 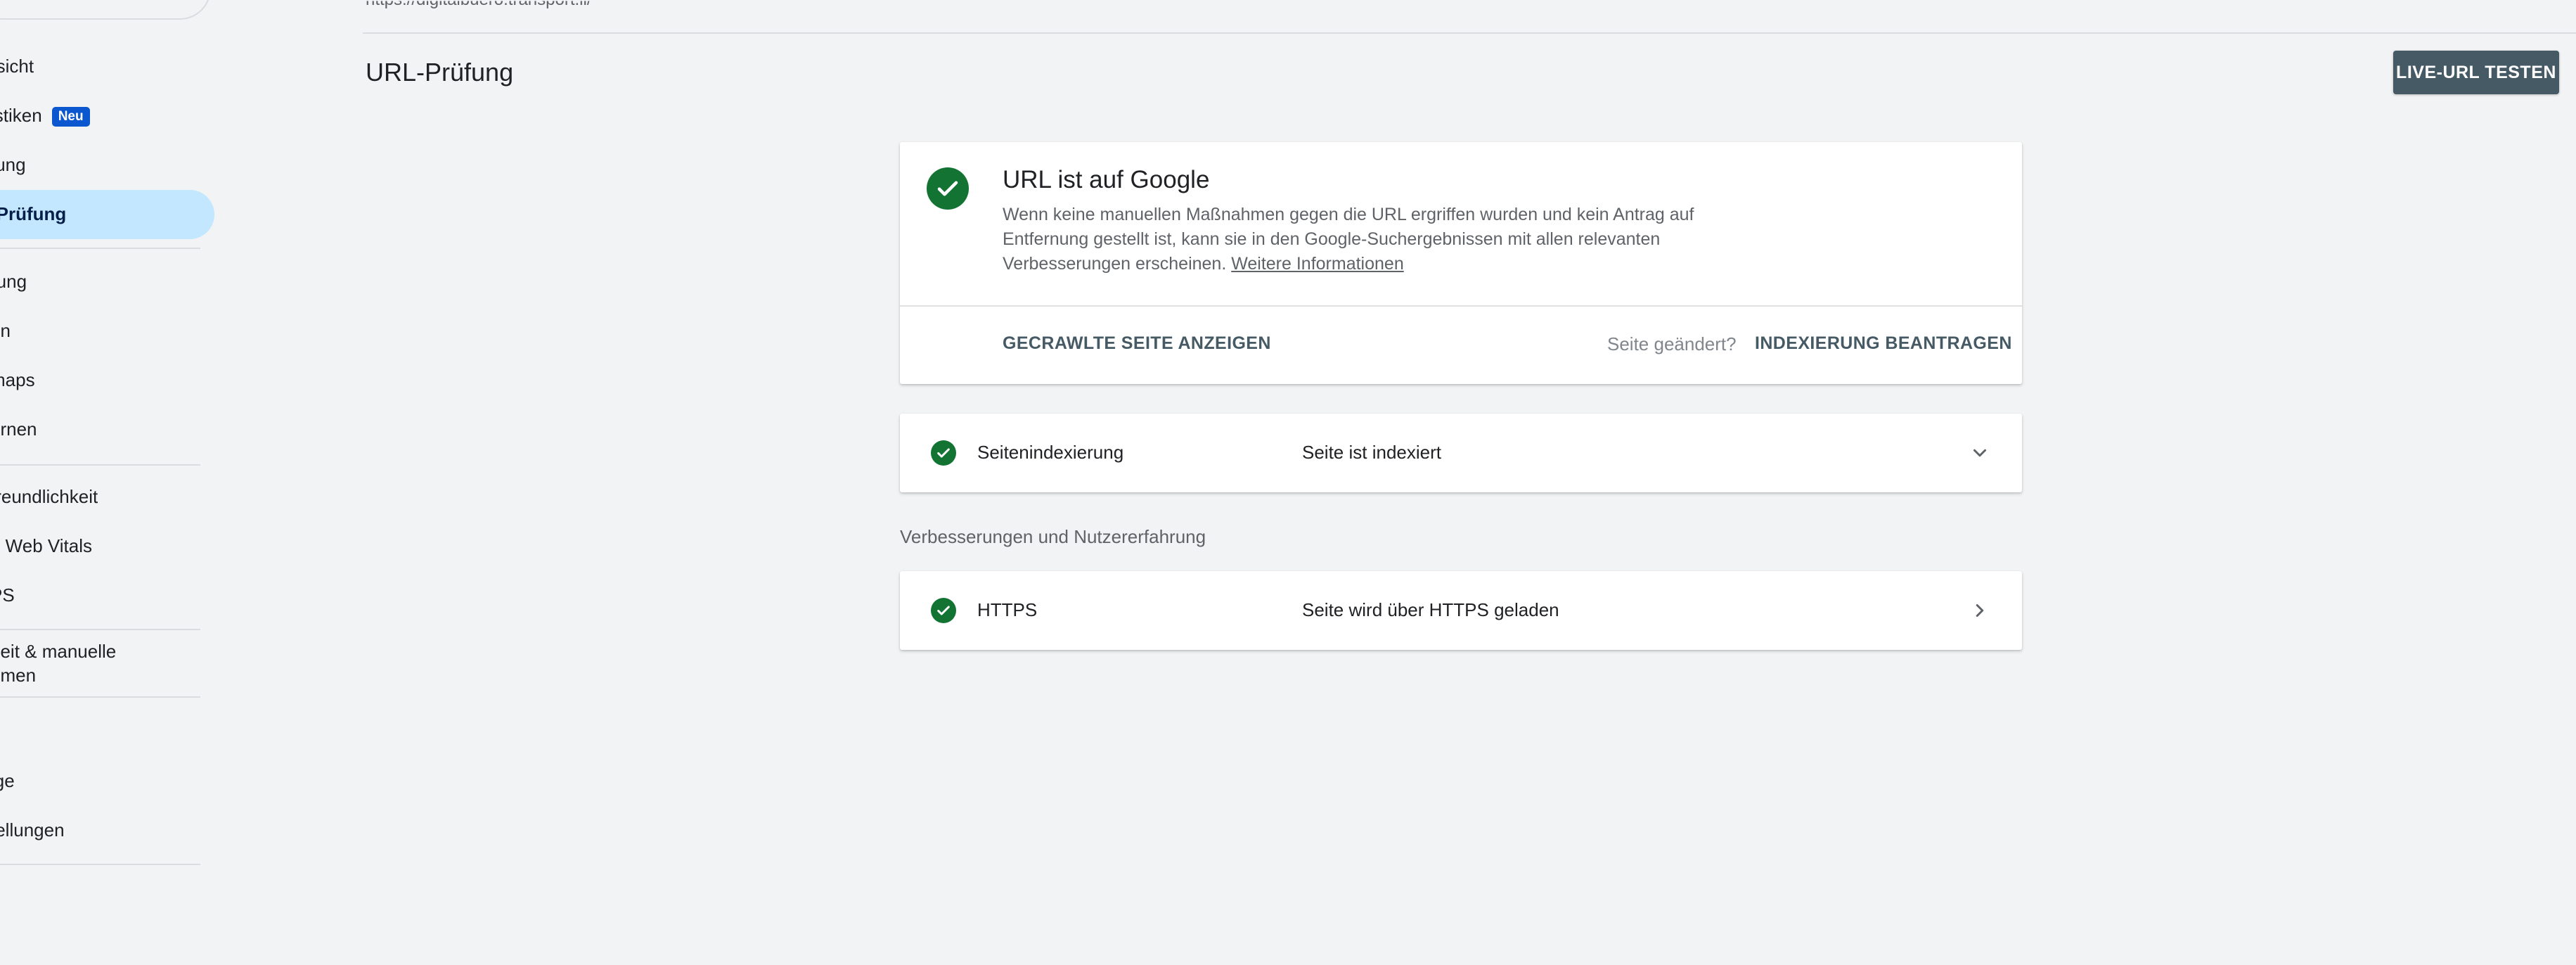 I want to click on sidebar-item-label: en, so click(x=5, y=330).